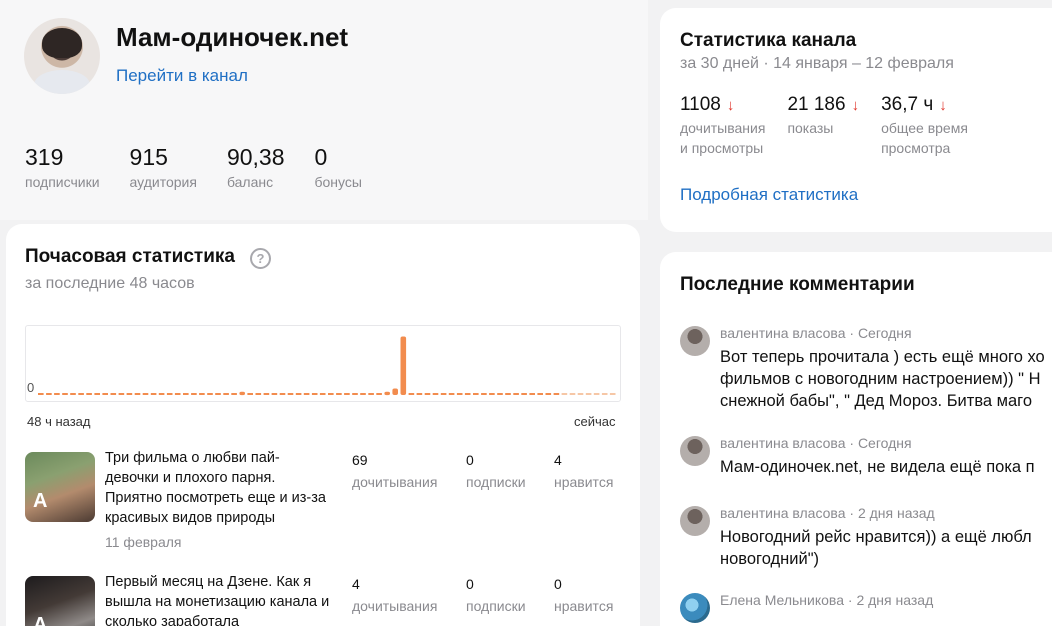  Describe the element at coordinates (163, 167) in the screenshot. I see `stat-audience: 915 аудитория` at that location.